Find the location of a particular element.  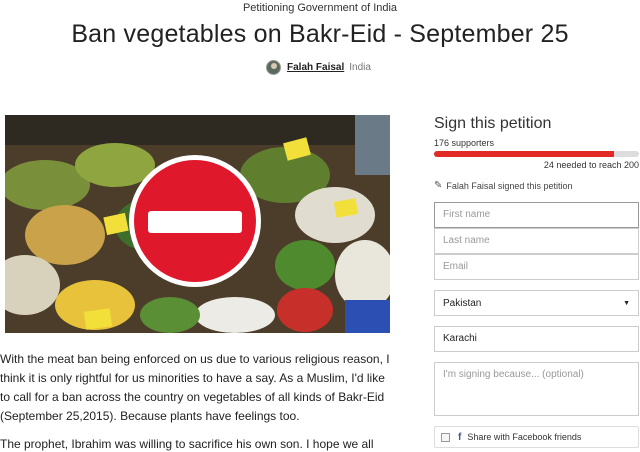

signature-progress-bar is located at coordinates (536, 154).